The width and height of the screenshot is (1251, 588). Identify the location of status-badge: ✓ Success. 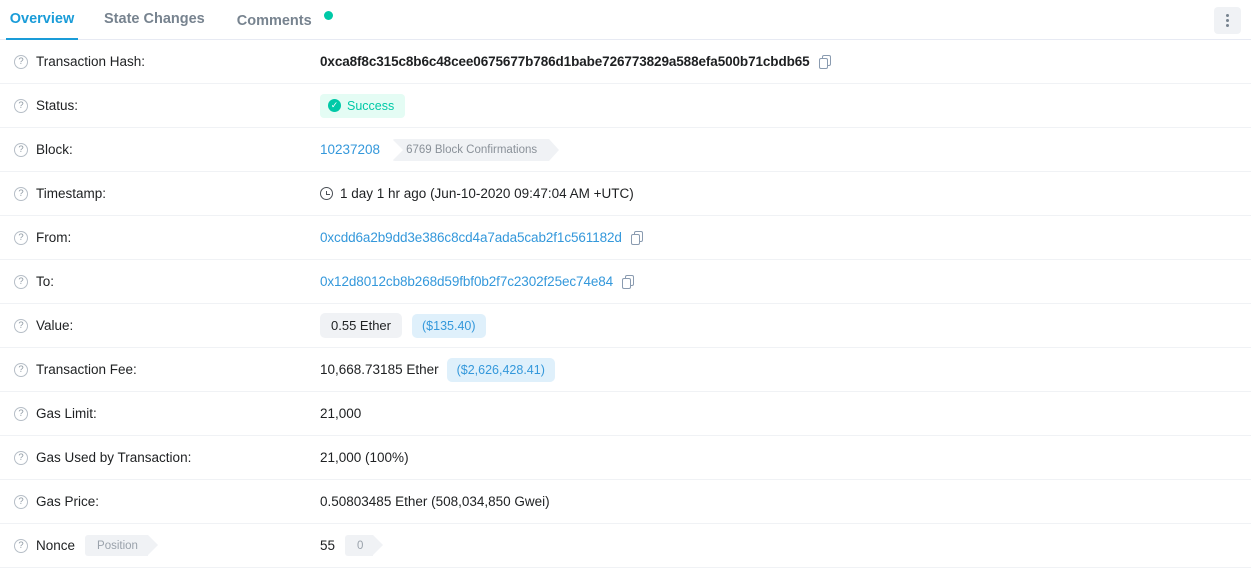
(363, 105).